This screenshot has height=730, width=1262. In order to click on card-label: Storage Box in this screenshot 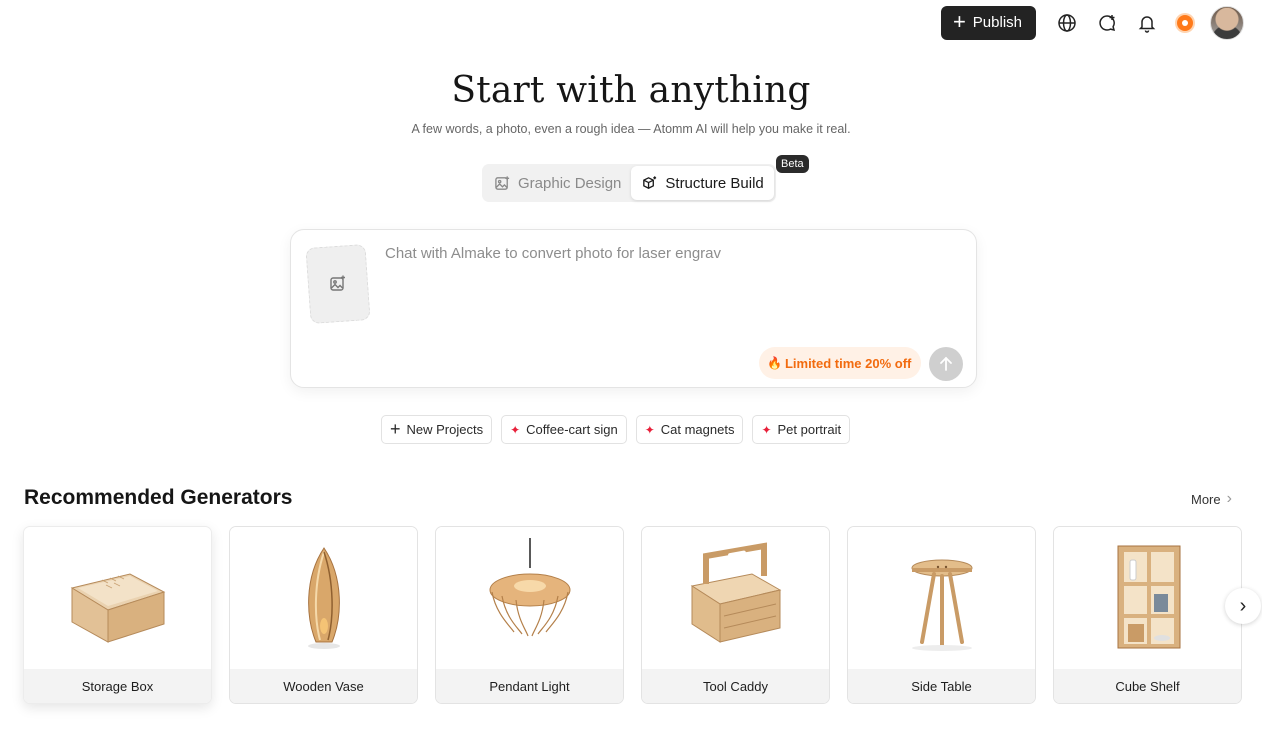, I will do `click(117, 686)`.